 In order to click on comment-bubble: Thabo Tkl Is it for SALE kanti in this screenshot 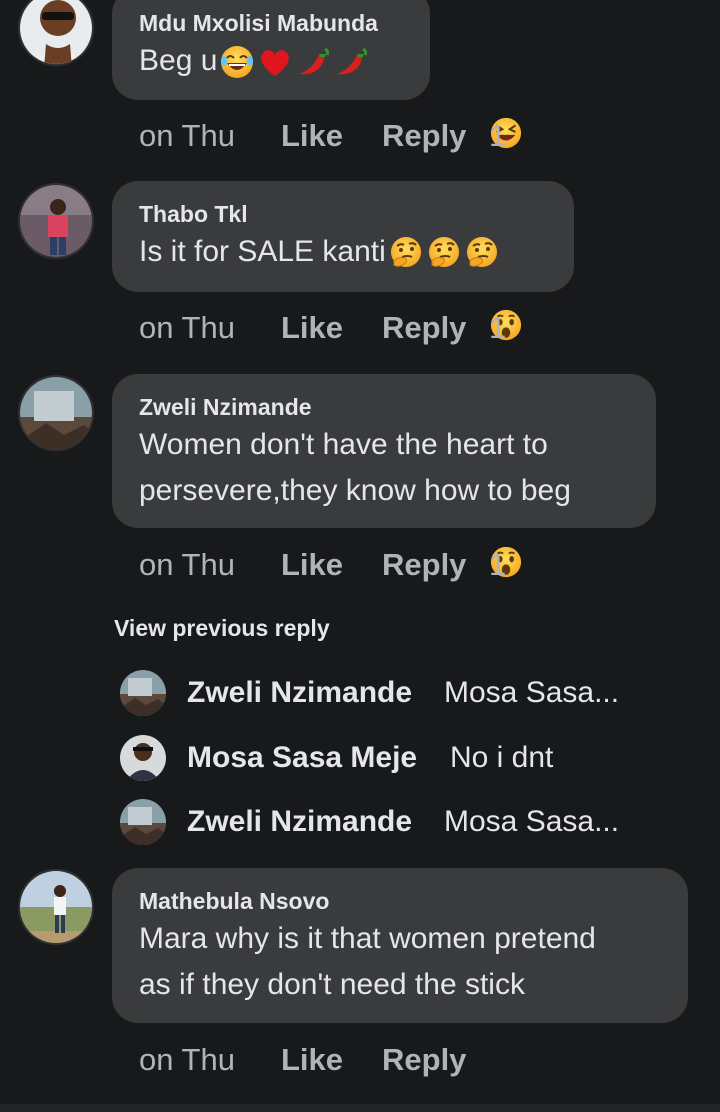, I will do `click(343, 236)`.